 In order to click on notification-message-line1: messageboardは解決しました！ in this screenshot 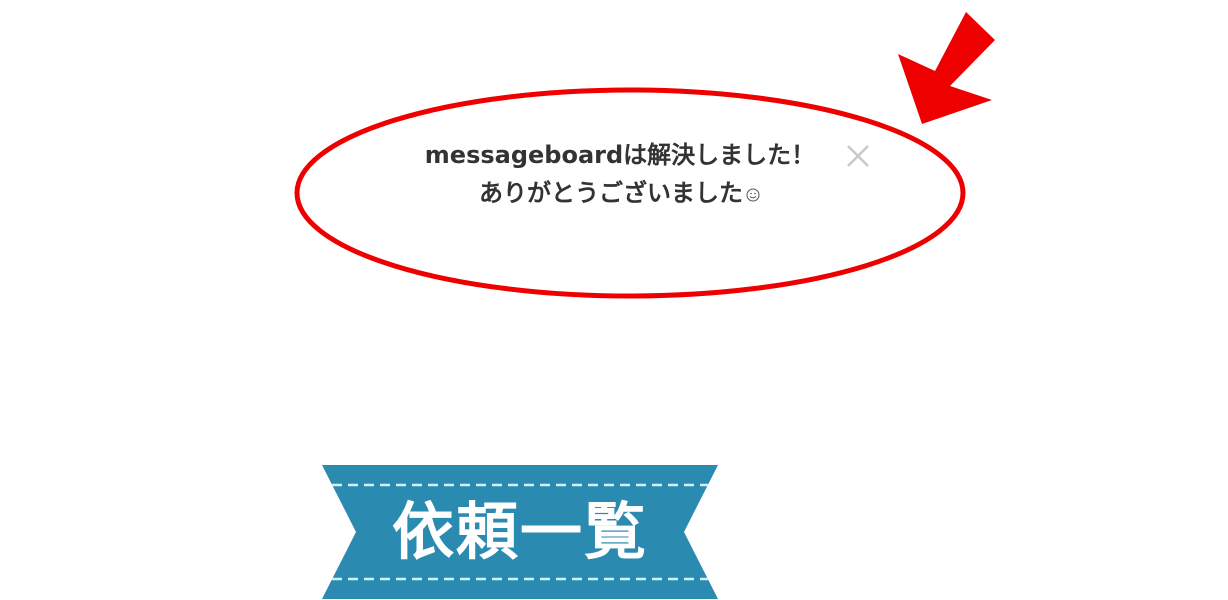, I will do `click(620, 155)`.